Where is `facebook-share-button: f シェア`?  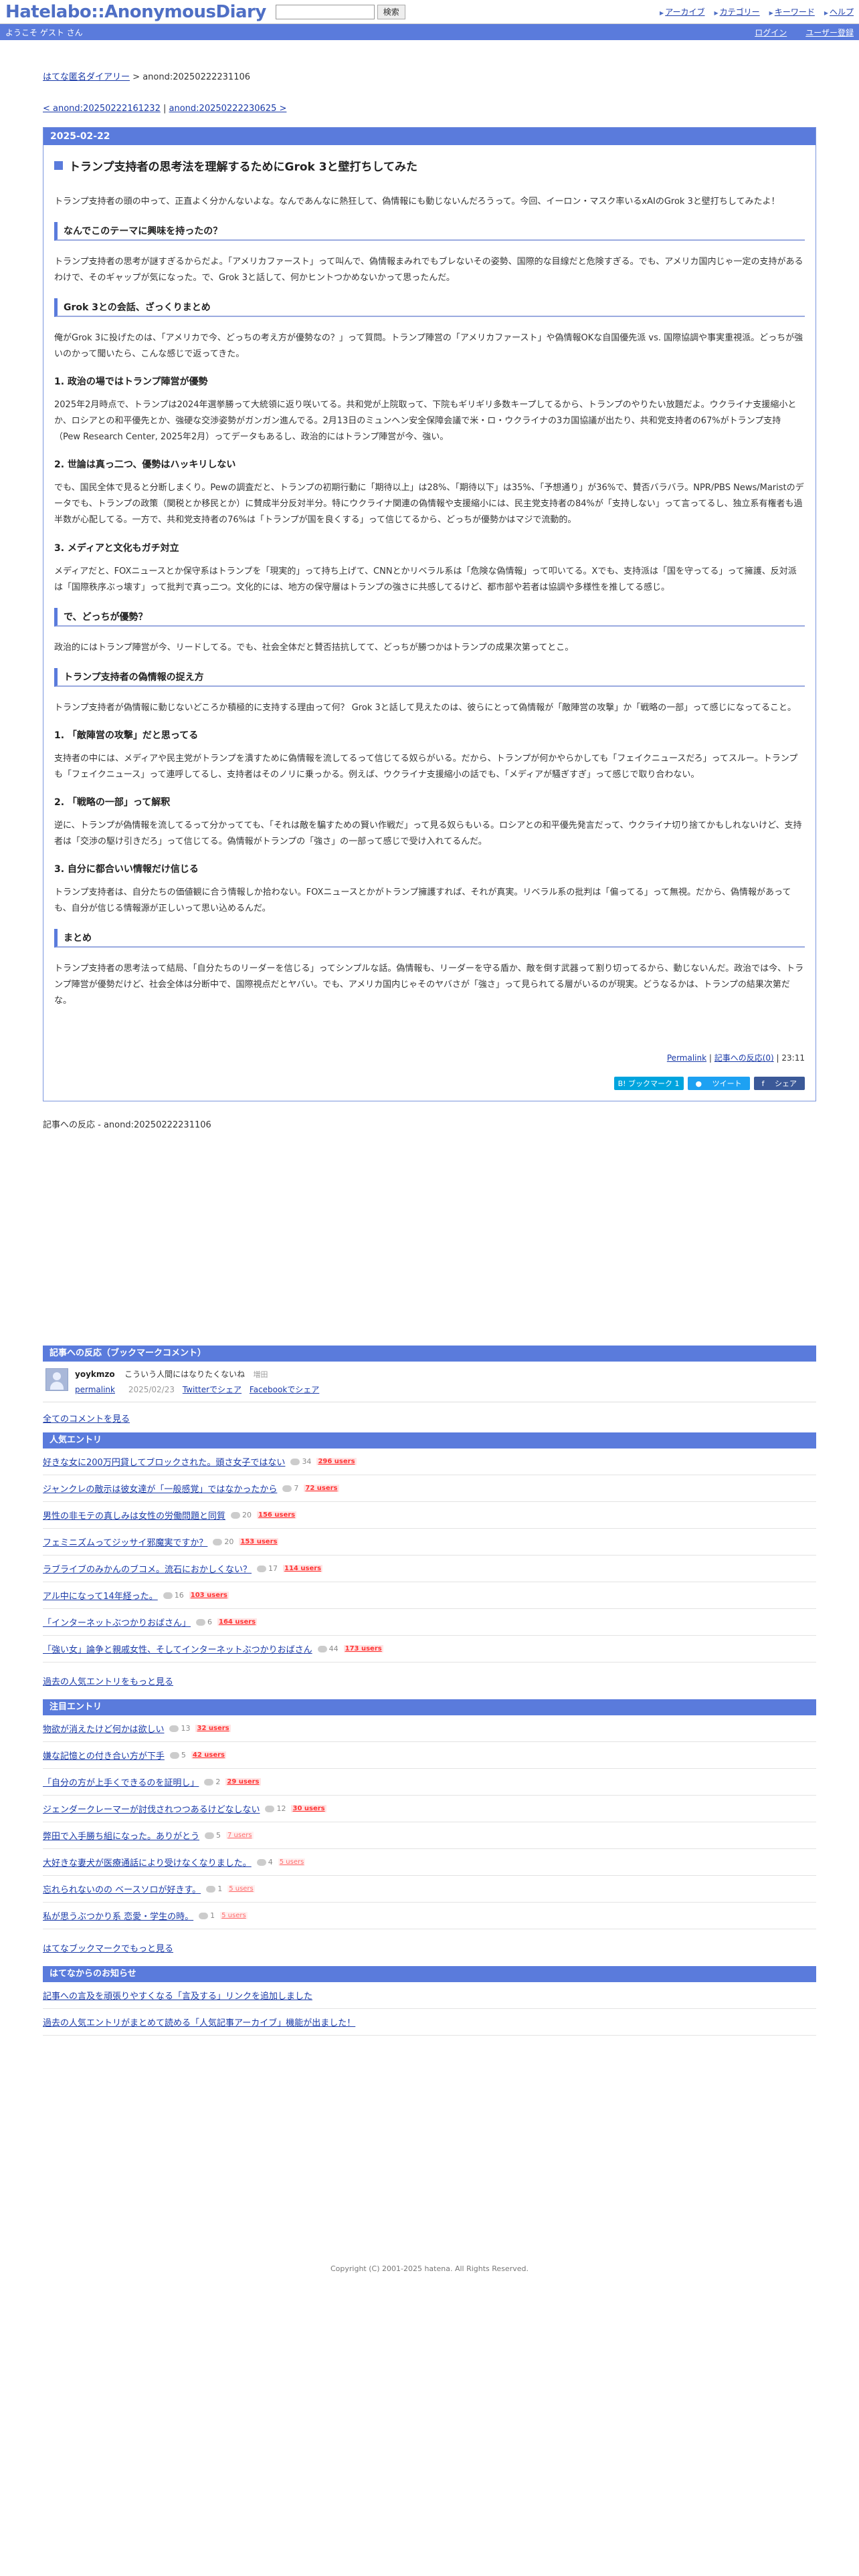
facebook-share-button: f シェア is located at coordinates (779, 1084).